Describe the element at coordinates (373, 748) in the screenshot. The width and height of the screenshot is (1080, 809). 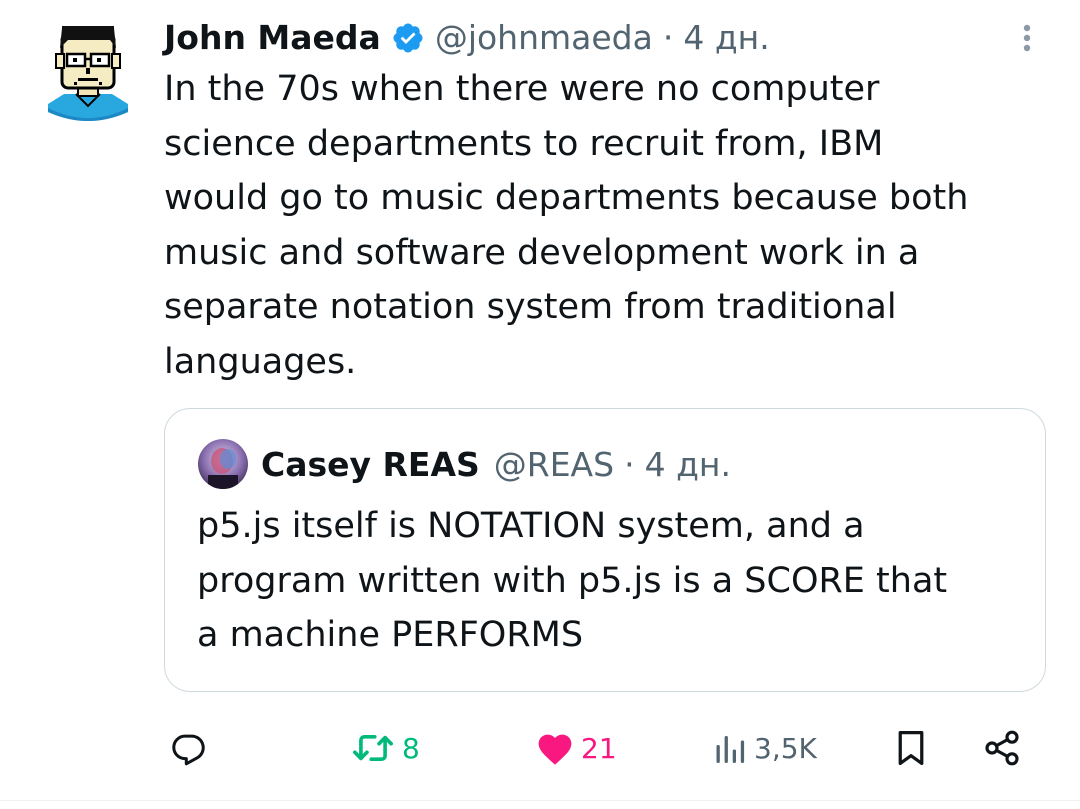
I see `retweet-icon` at that location.